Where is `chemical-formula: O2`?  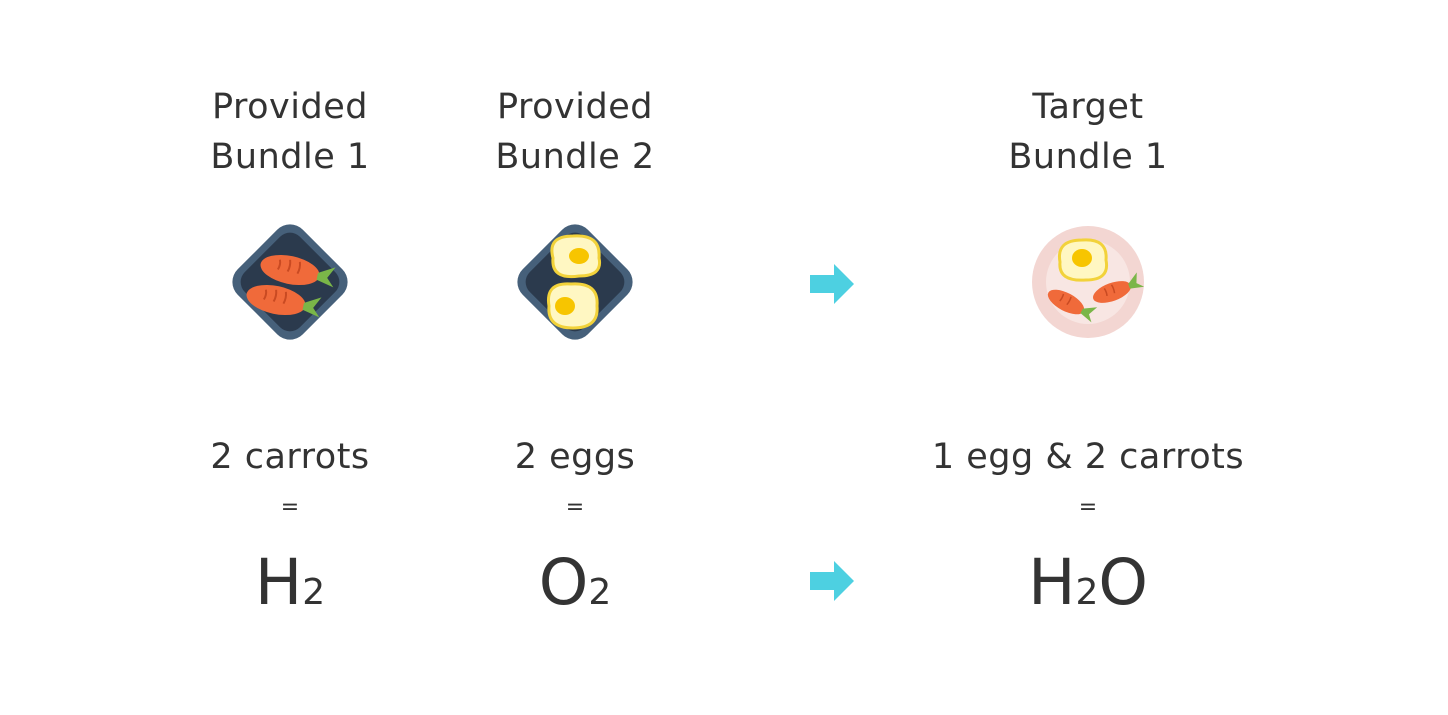
chemical-formula: O2 is located at coordinates (575, 588).